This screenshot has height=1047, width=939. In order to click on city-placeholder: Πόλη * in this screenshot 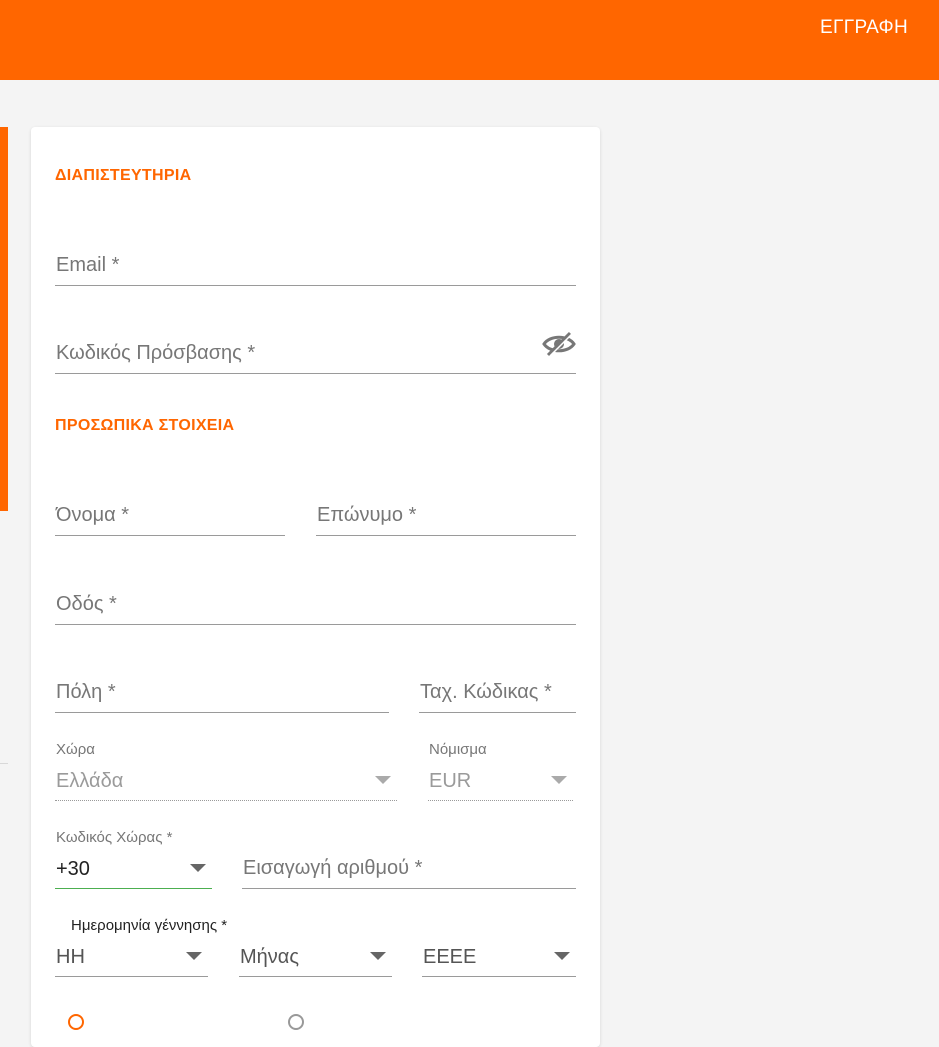, I will do `click(86, 692)`.